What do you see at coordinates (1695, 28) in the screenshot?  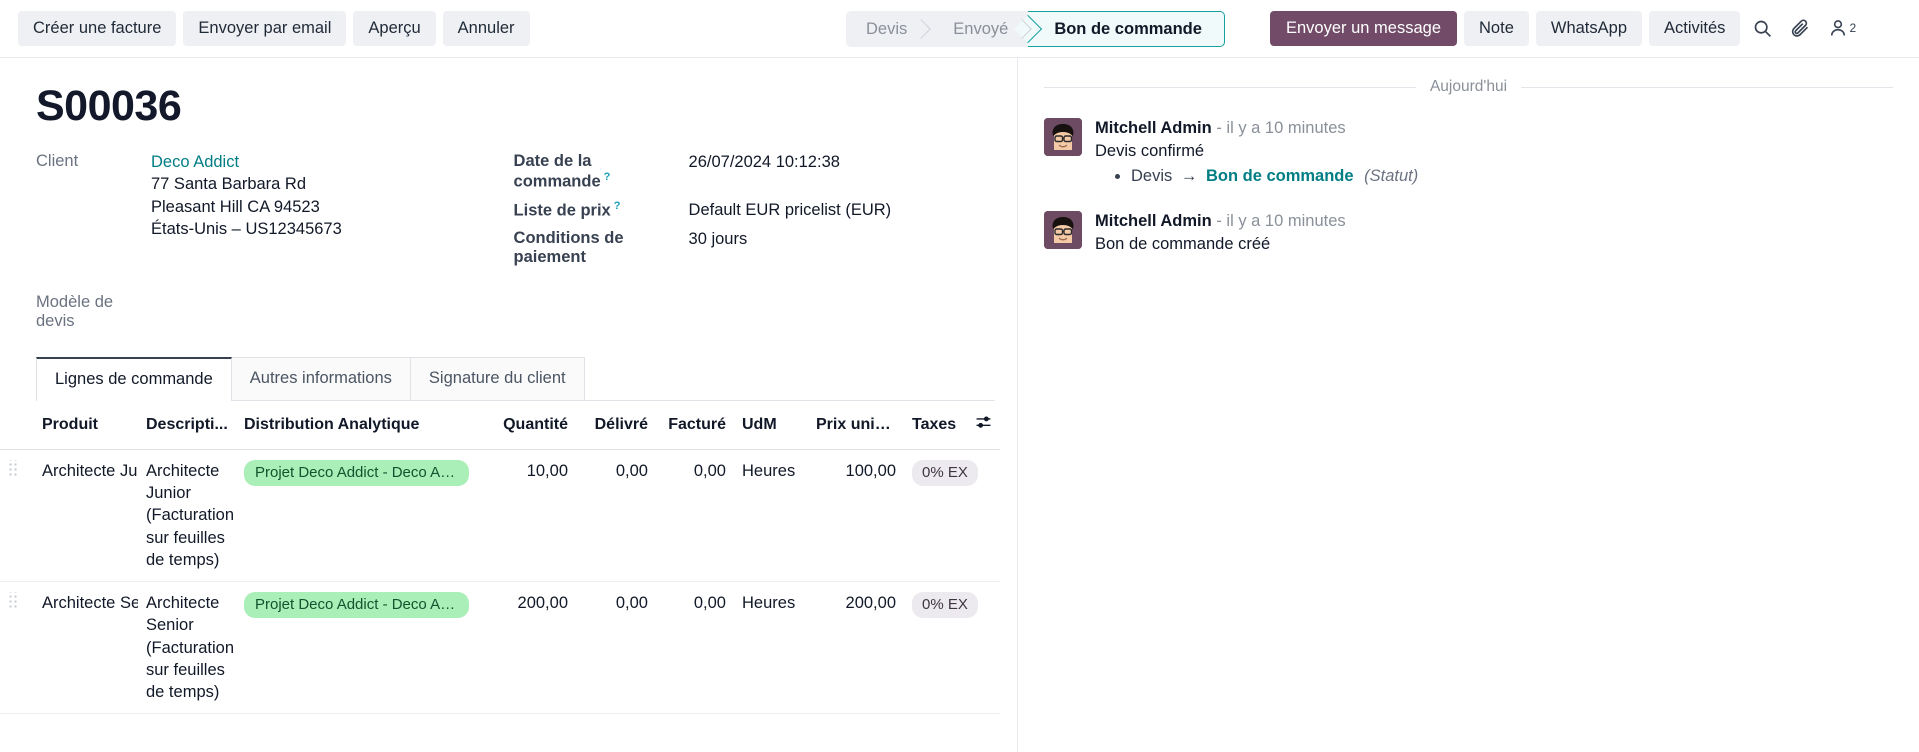 I see `activities-button: Activités` at bounding box center [1695, 28].